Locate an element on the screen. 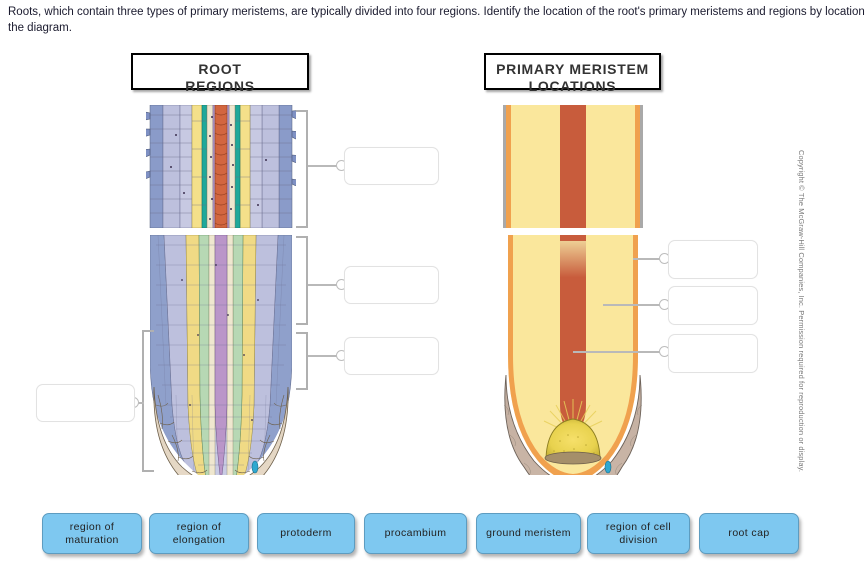  bracket-elongation is located at coordinates (302, 280).